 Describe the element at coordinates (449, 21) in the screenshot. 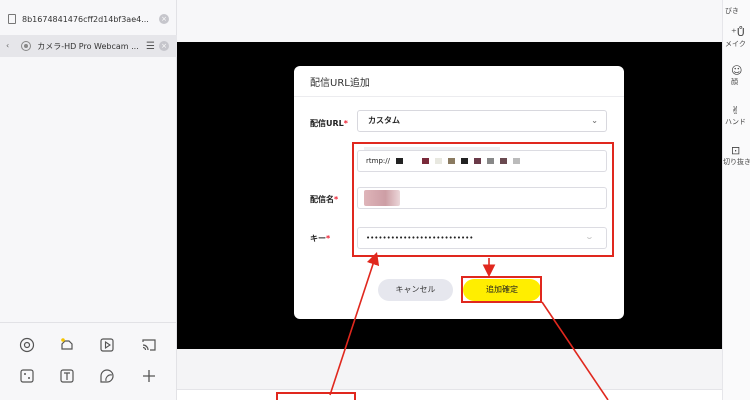

I see `canvas-top-area` at that location.